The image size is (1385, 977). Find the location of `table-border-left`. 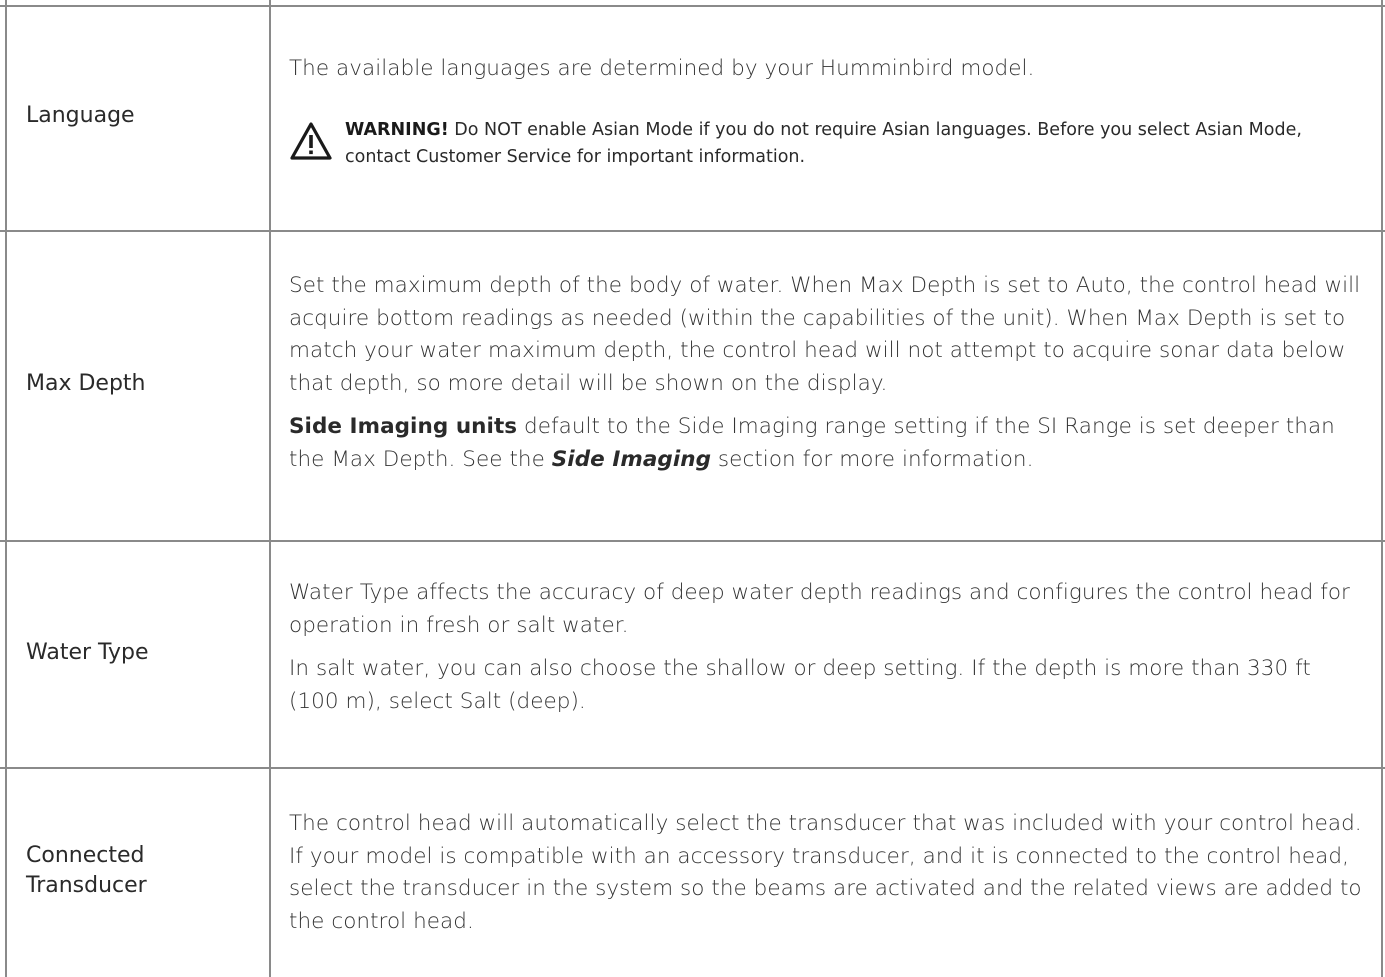

table-border-left is located at coordinates (6, 488).